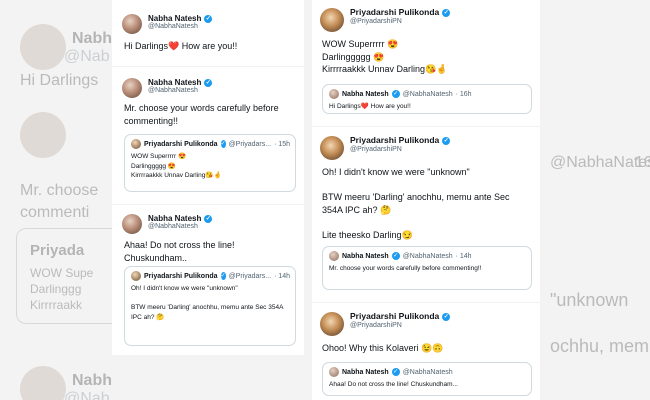 The width and height of the screenshot is (650, 400). Describe the element at coordinates (600, 346) in the screenshot. I see `bg-text: ochhu, mem` at that location.